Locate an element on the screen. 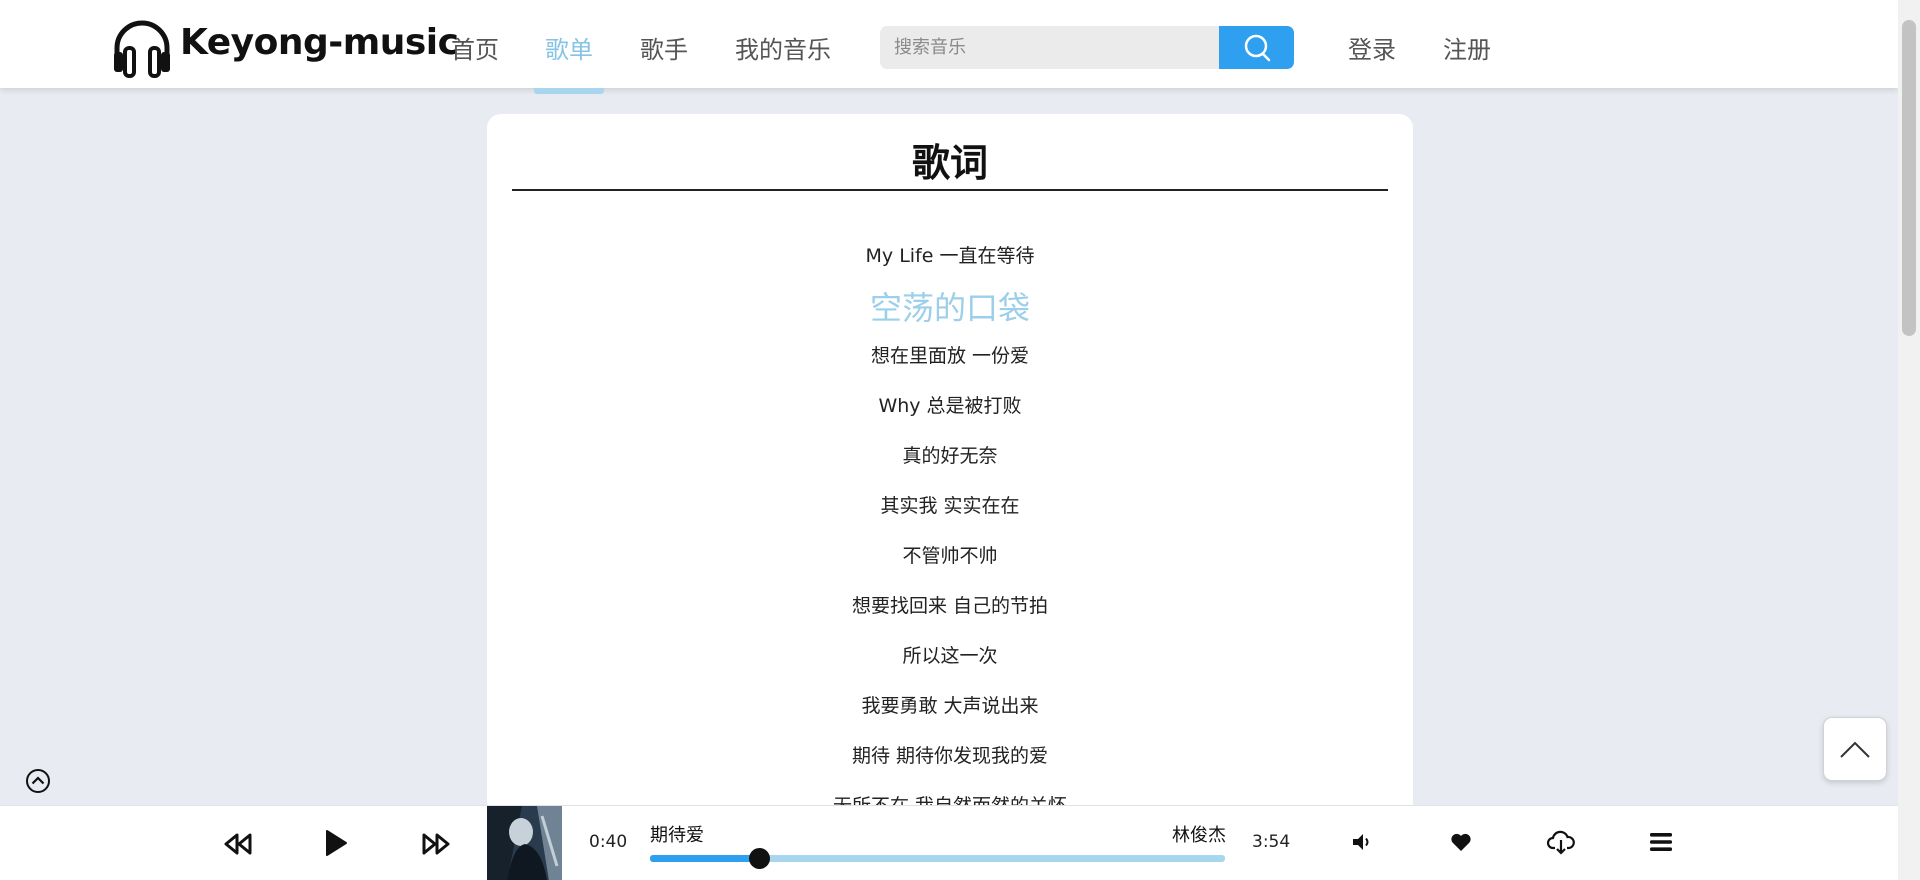 The width and height of the screenshot is (1920, 880). lyric-line: 想在里面放 一份爱 is located at coordinates (950, 356).